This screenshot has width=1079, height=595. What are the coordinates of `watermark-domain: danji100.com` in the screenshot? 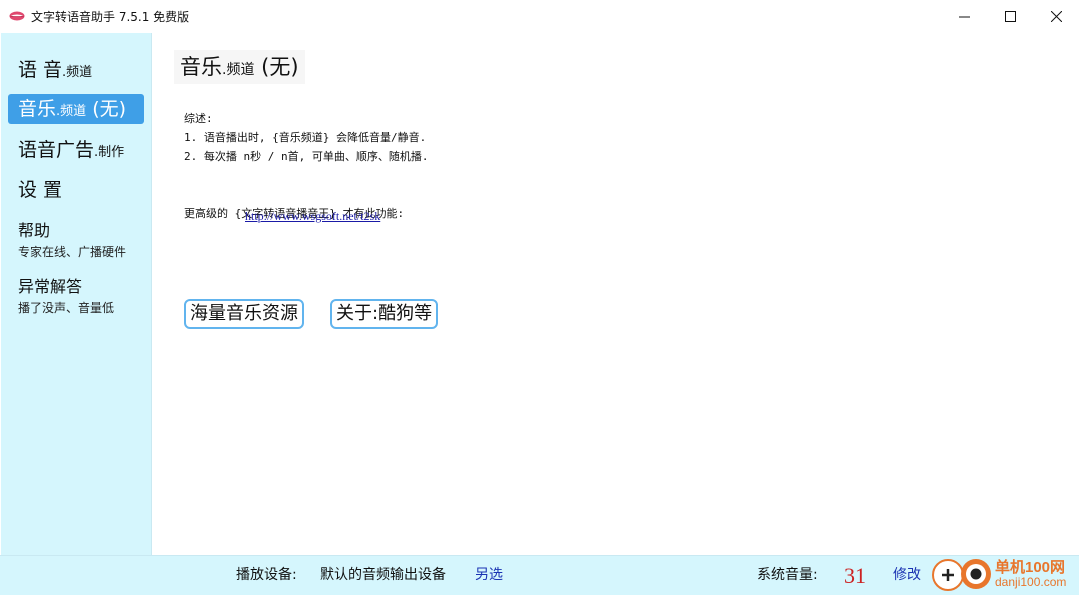 It's located at (1031, 582).